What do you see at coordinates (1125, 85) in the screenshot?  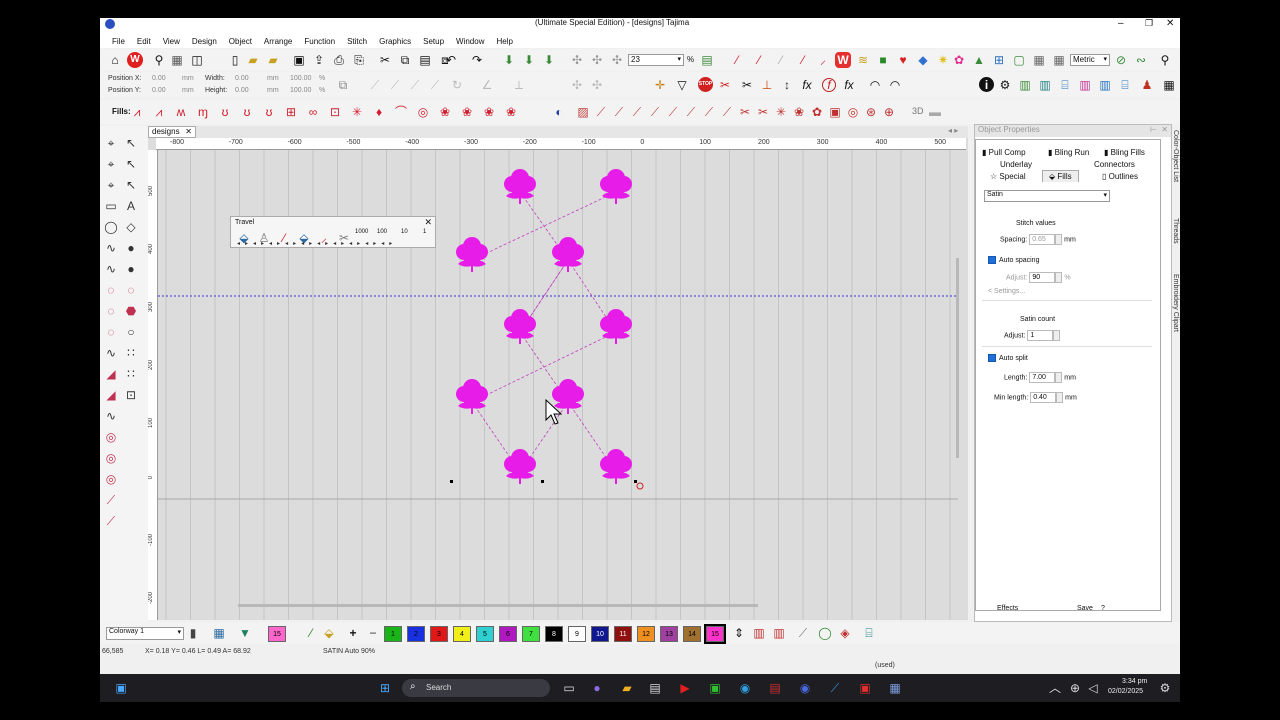 I see `hoop-icon: ⌸` at bounding box center [1125, 85].